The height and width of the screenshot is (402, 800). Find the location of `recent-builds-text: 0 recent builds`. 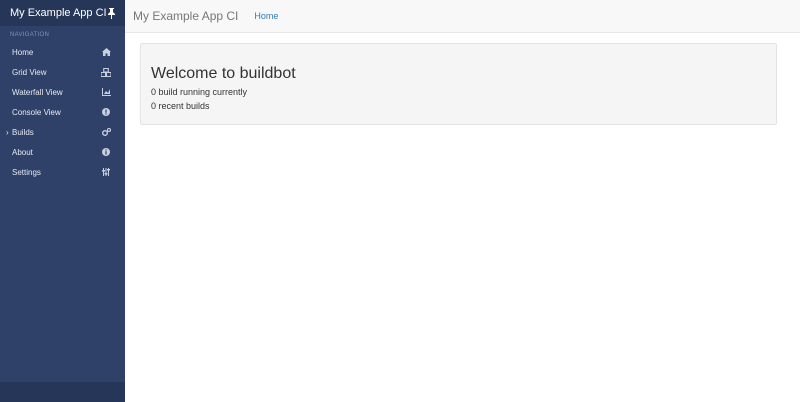

recent-builds-text: 0 recent builds is located at coordinates (180, 106).